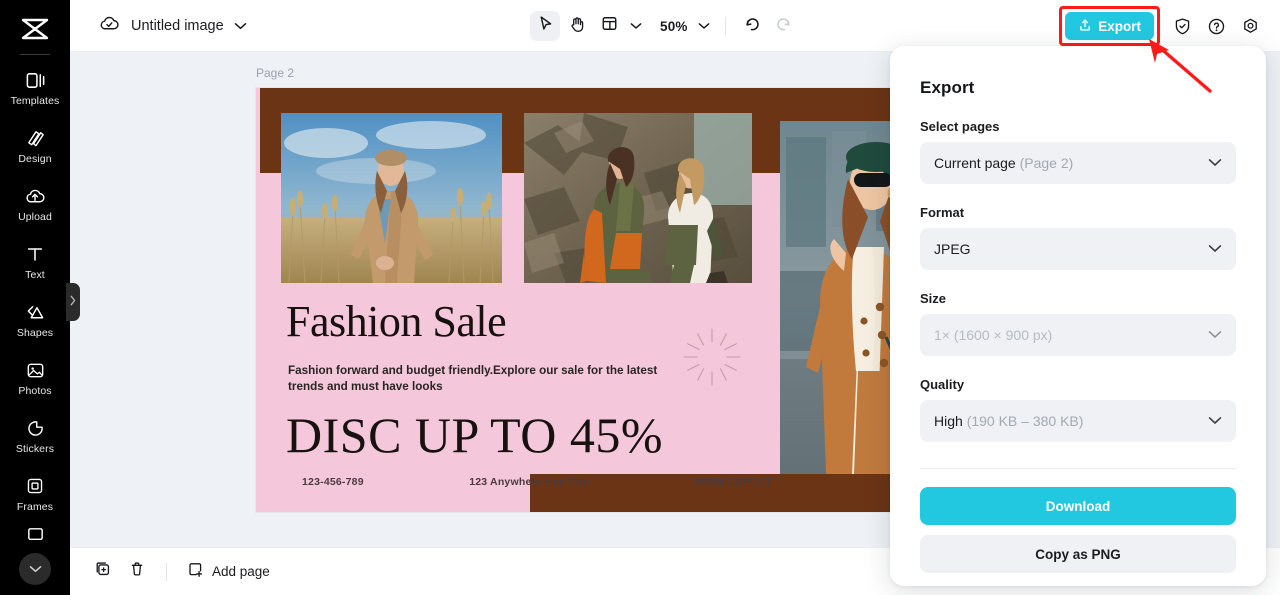 This screenshot has width=1280, height=595. Describe the element at coordinates (1078, 506) in the screenshot. I see `download-button: Download` at that location.